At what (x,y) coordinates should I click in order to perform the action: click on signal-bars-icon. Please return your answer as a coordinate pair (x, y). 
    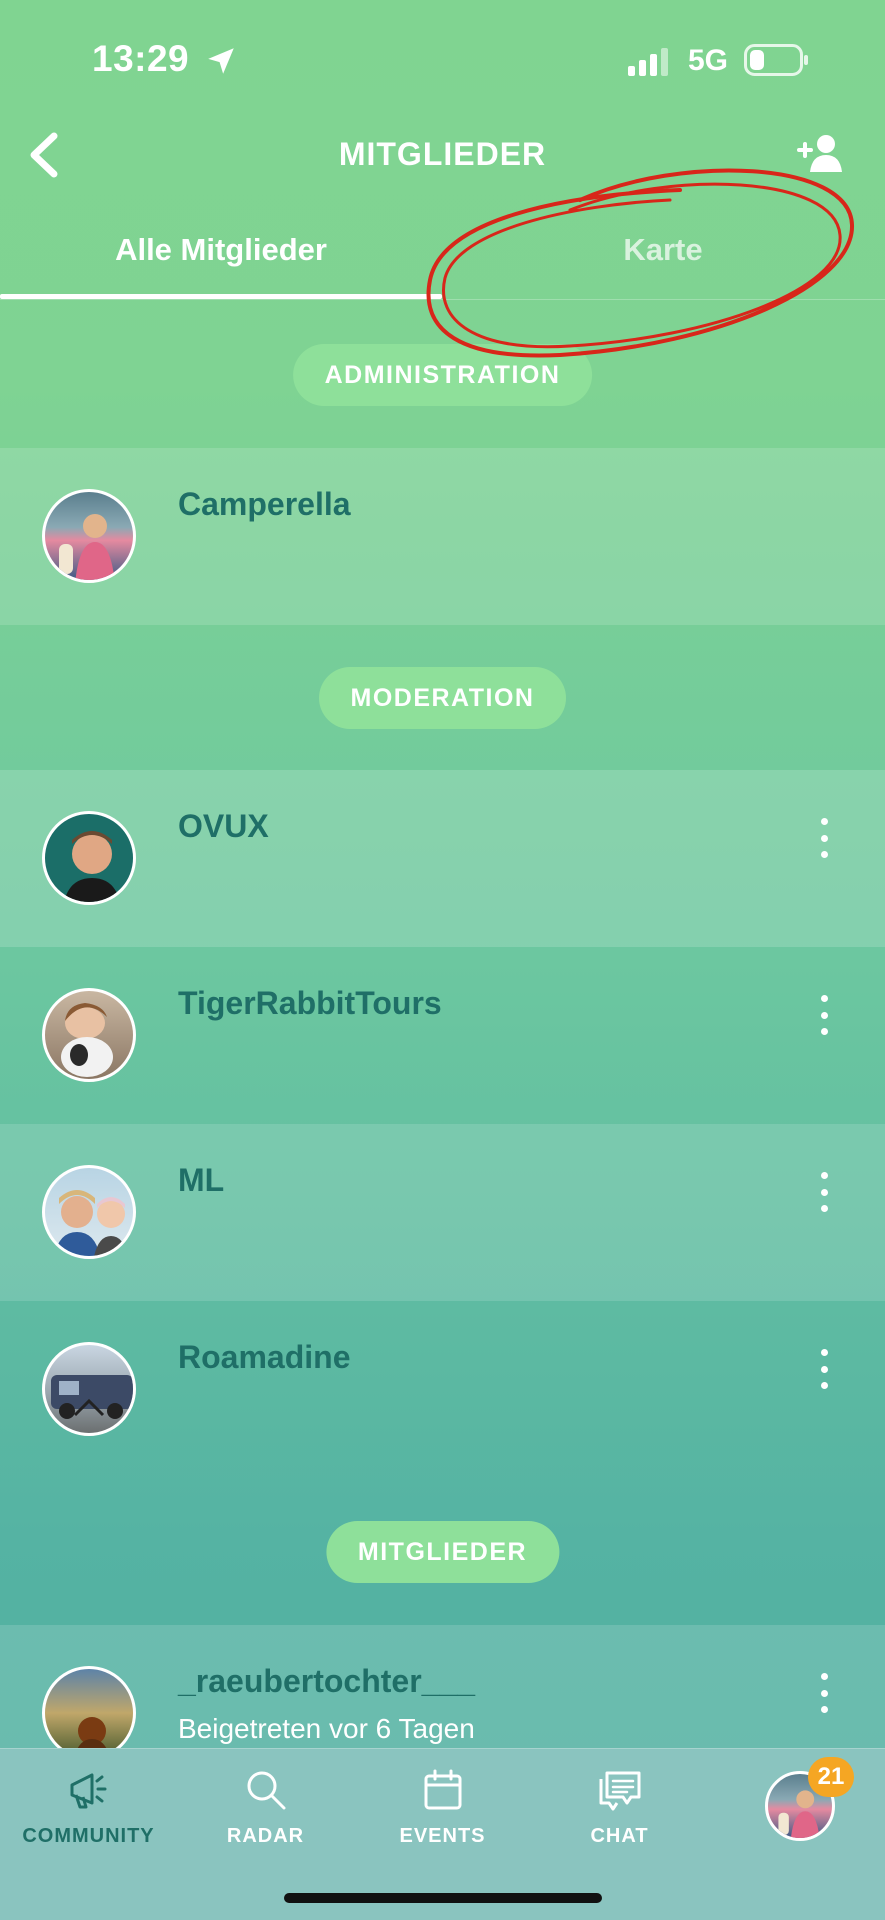
    Looking at the image, I should click on (648, 62).